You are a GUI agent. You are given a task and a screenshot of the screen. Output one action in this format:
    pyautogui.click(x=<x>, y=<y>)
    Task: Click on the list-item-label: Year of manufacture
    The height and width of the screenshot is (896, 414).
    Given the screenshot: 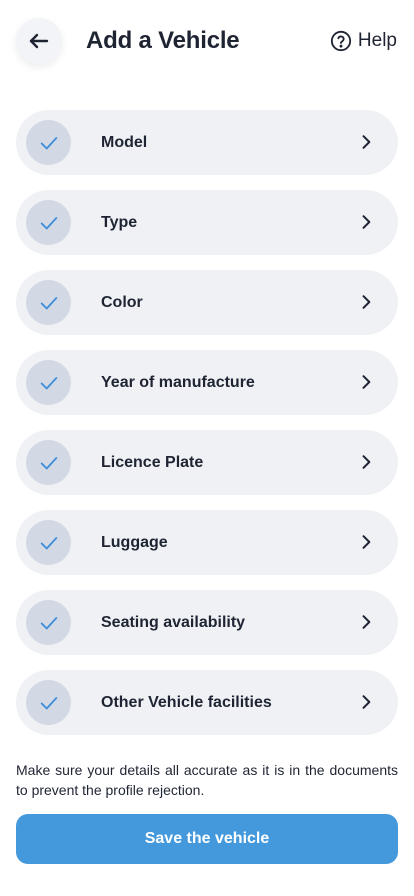 What is the action you would take?
    pyautogui.click(x=178, y=382)
    